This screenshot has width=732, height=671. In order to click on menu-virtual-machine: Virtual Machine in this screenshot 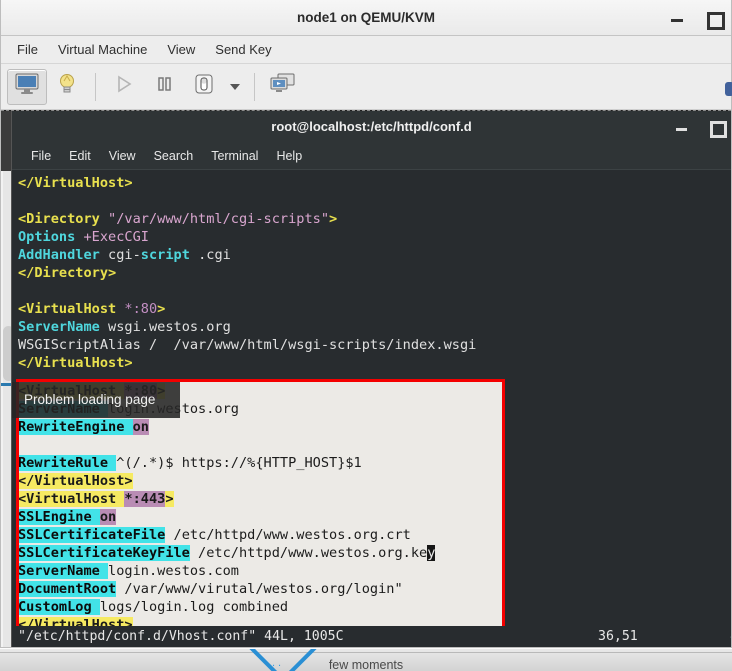, I will do `click(102, 49)`.